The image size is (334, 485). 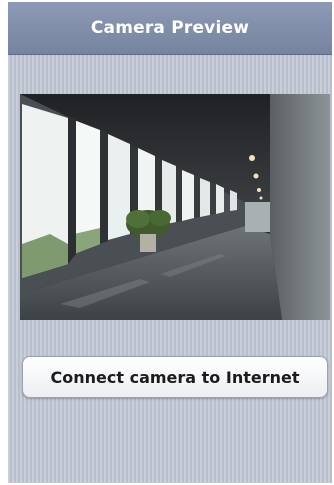 I want to click on title-bar: Camera Preview, so click(x=170, y=28).